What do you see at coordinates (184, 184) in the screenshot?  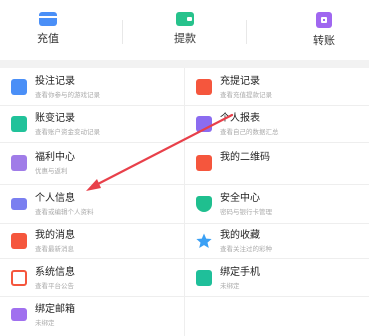 I see `row-divider` at bounding box center [184, 184].